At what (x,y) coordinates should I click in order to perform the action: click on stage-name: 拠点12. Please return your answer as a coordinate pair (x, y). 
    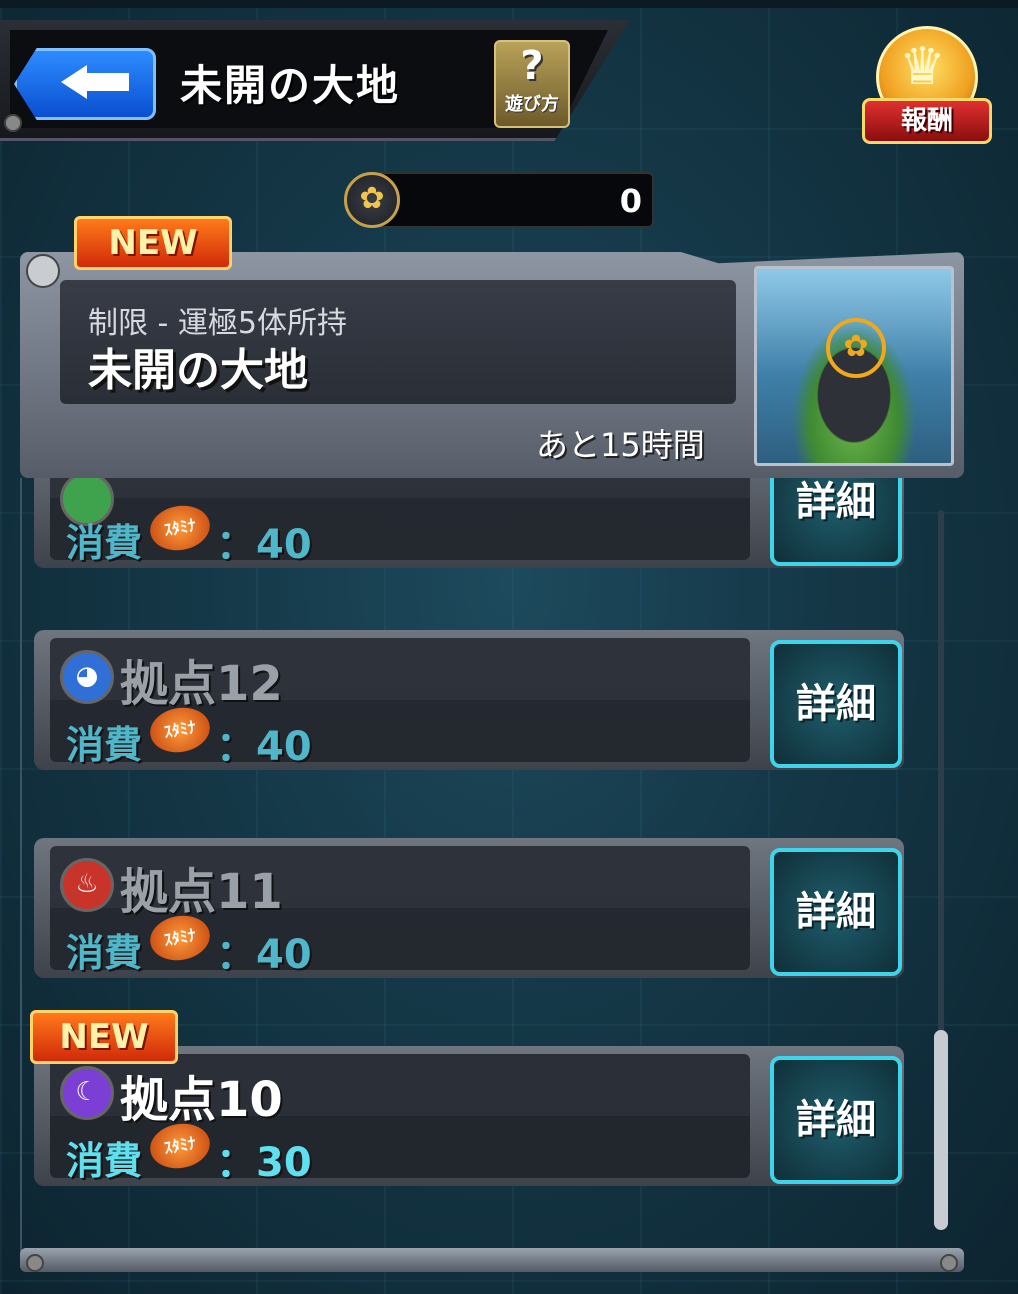
    Looking at the image, I should click on (201, 684).